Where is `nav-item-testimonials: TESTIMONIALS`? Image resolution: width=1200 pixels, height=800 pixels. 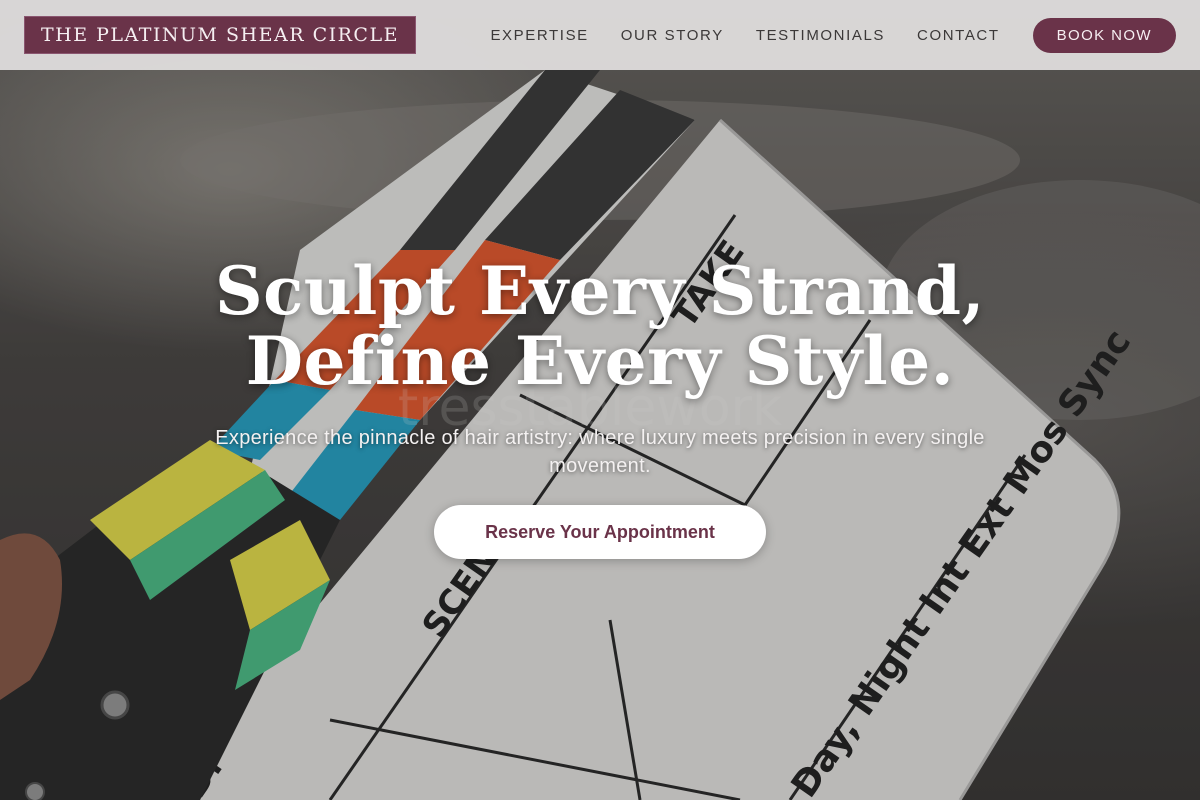
nav-item-testimonials: TESTIMONIALS is located at coordinates (820, 35).